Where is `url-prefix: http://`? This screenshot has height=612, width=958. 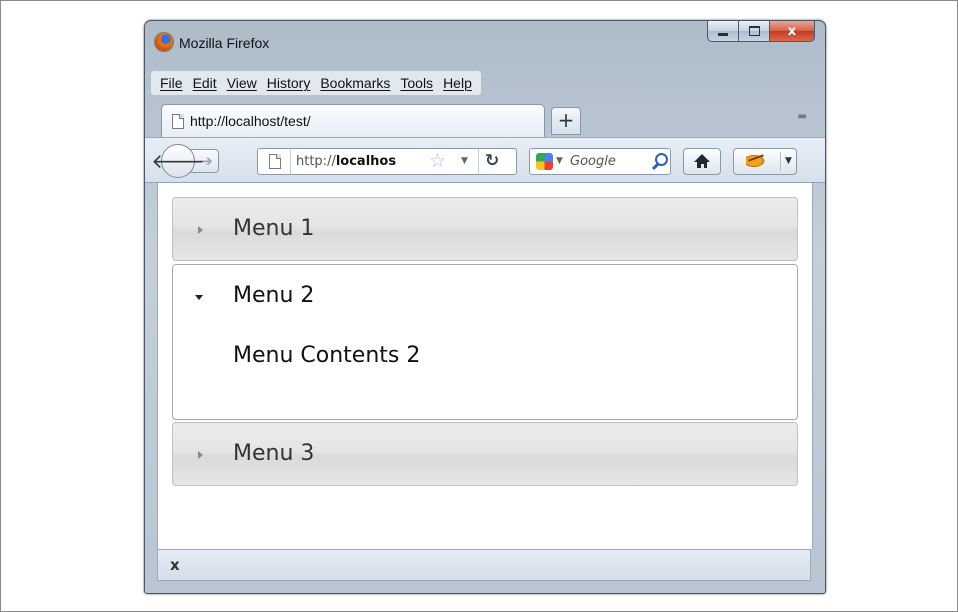
url-prefix: http:// is located at coordinates (316, 161).